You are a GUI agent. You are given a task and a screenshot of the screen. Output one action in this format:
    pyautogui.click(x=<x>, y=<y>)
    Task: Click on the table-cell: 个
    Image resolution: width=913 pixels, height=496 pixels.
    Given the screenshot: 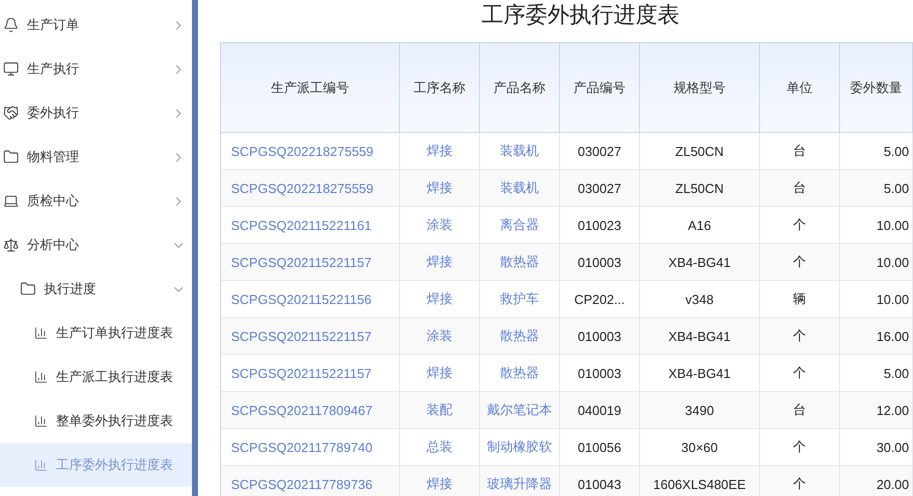 What is the action you would take?
    pyautogui.click(x=800, y=481)
    